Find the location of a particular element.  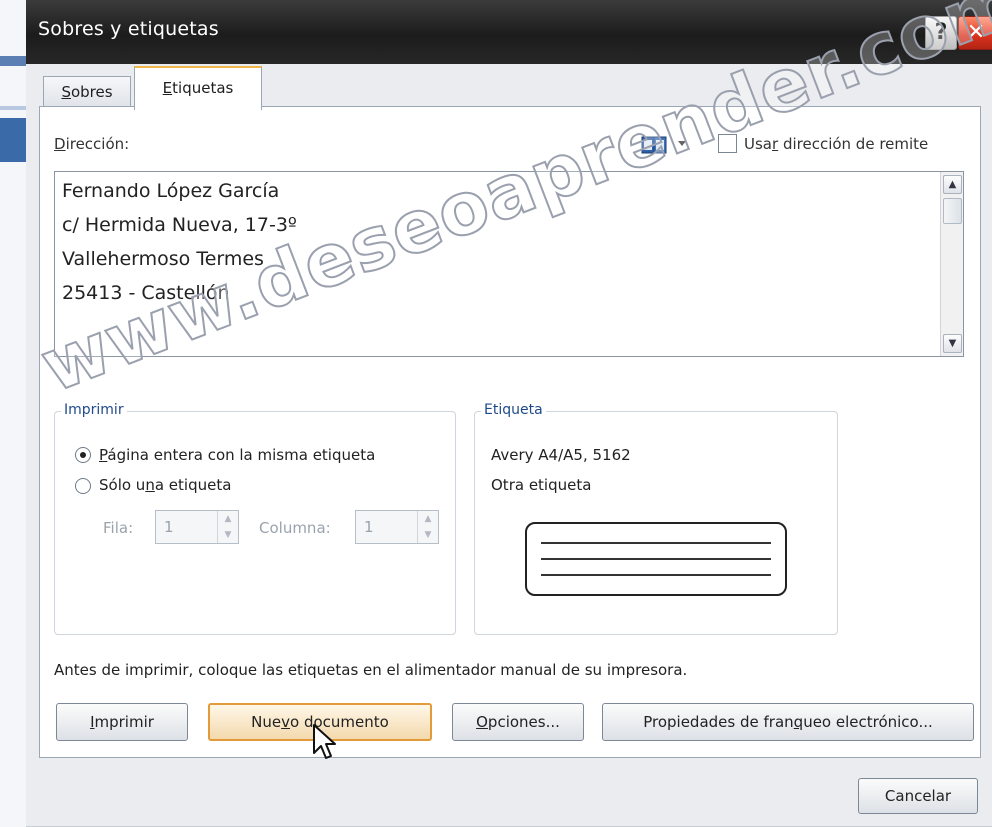

dialog-title: Sobres y etiquetas is located at coordinates (128, 29).